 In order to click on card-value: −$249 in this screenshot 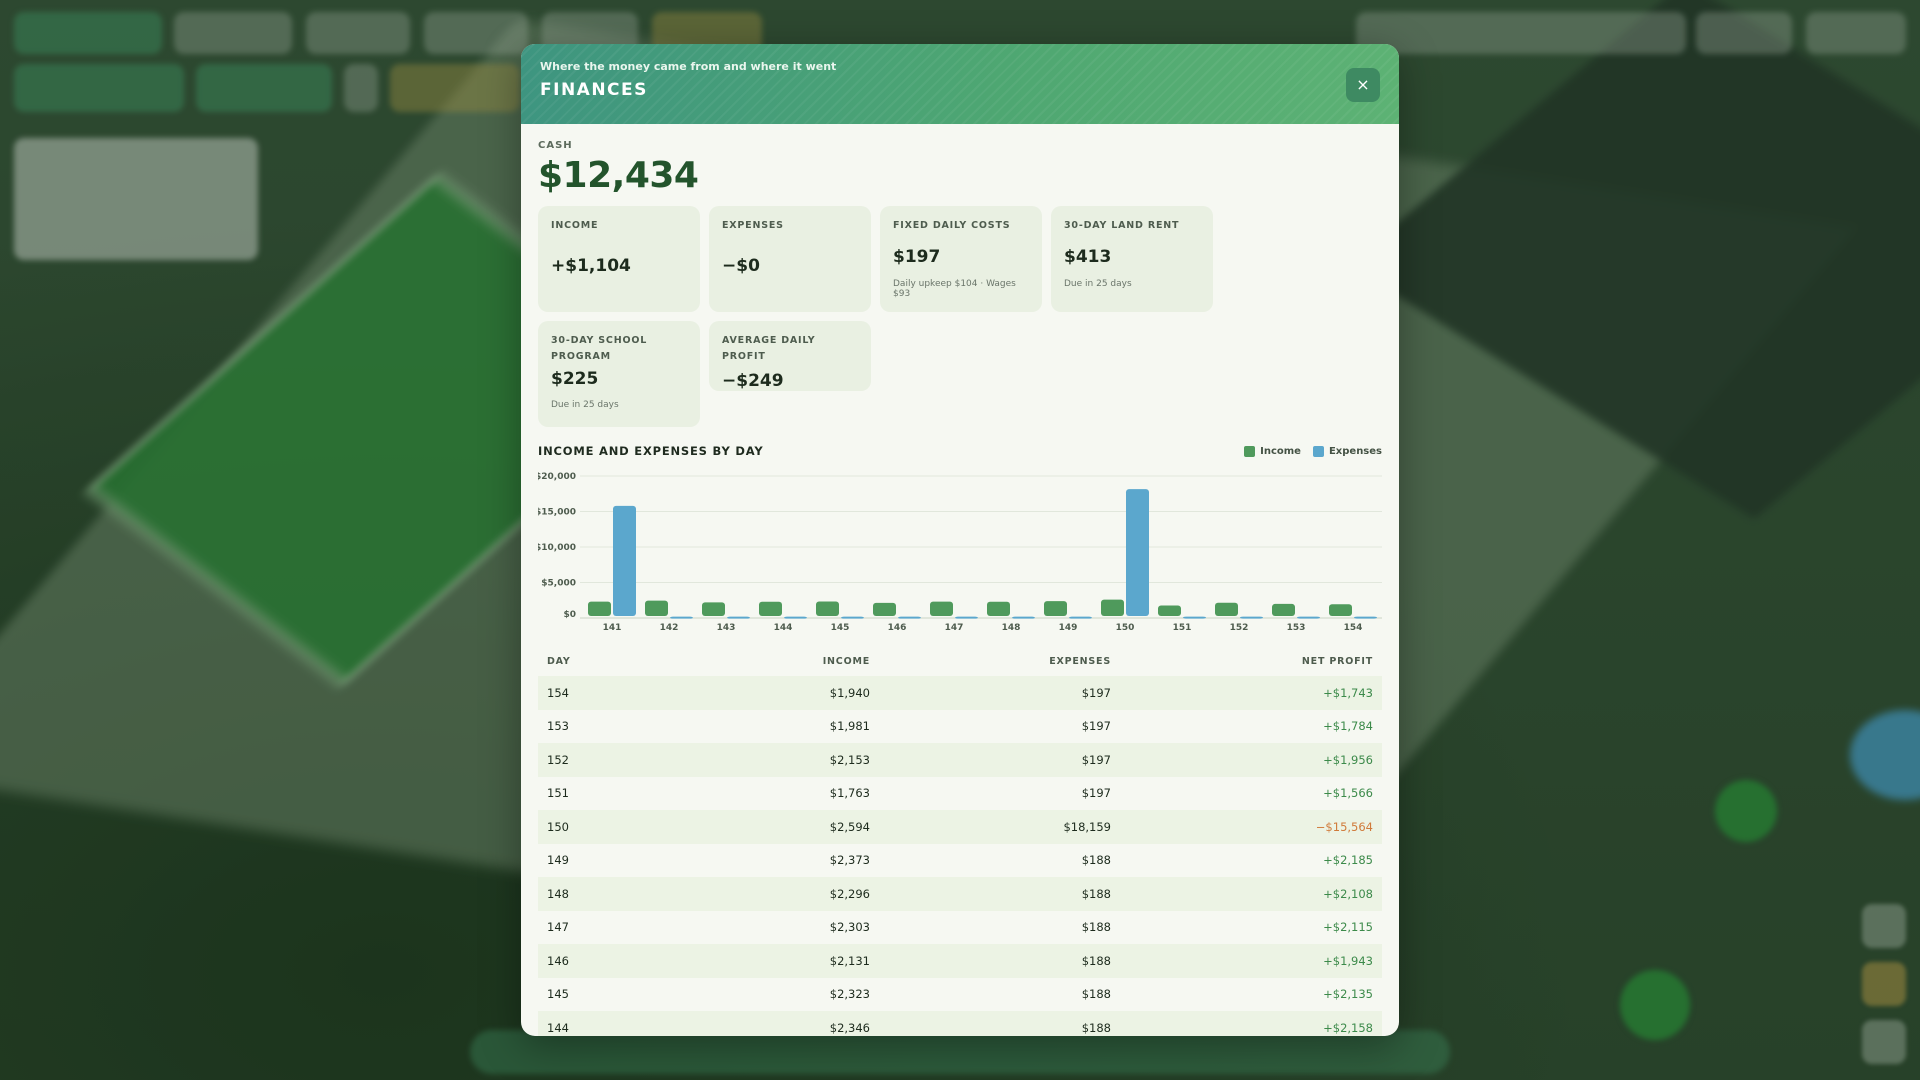, I will do `click(753, 381)`.